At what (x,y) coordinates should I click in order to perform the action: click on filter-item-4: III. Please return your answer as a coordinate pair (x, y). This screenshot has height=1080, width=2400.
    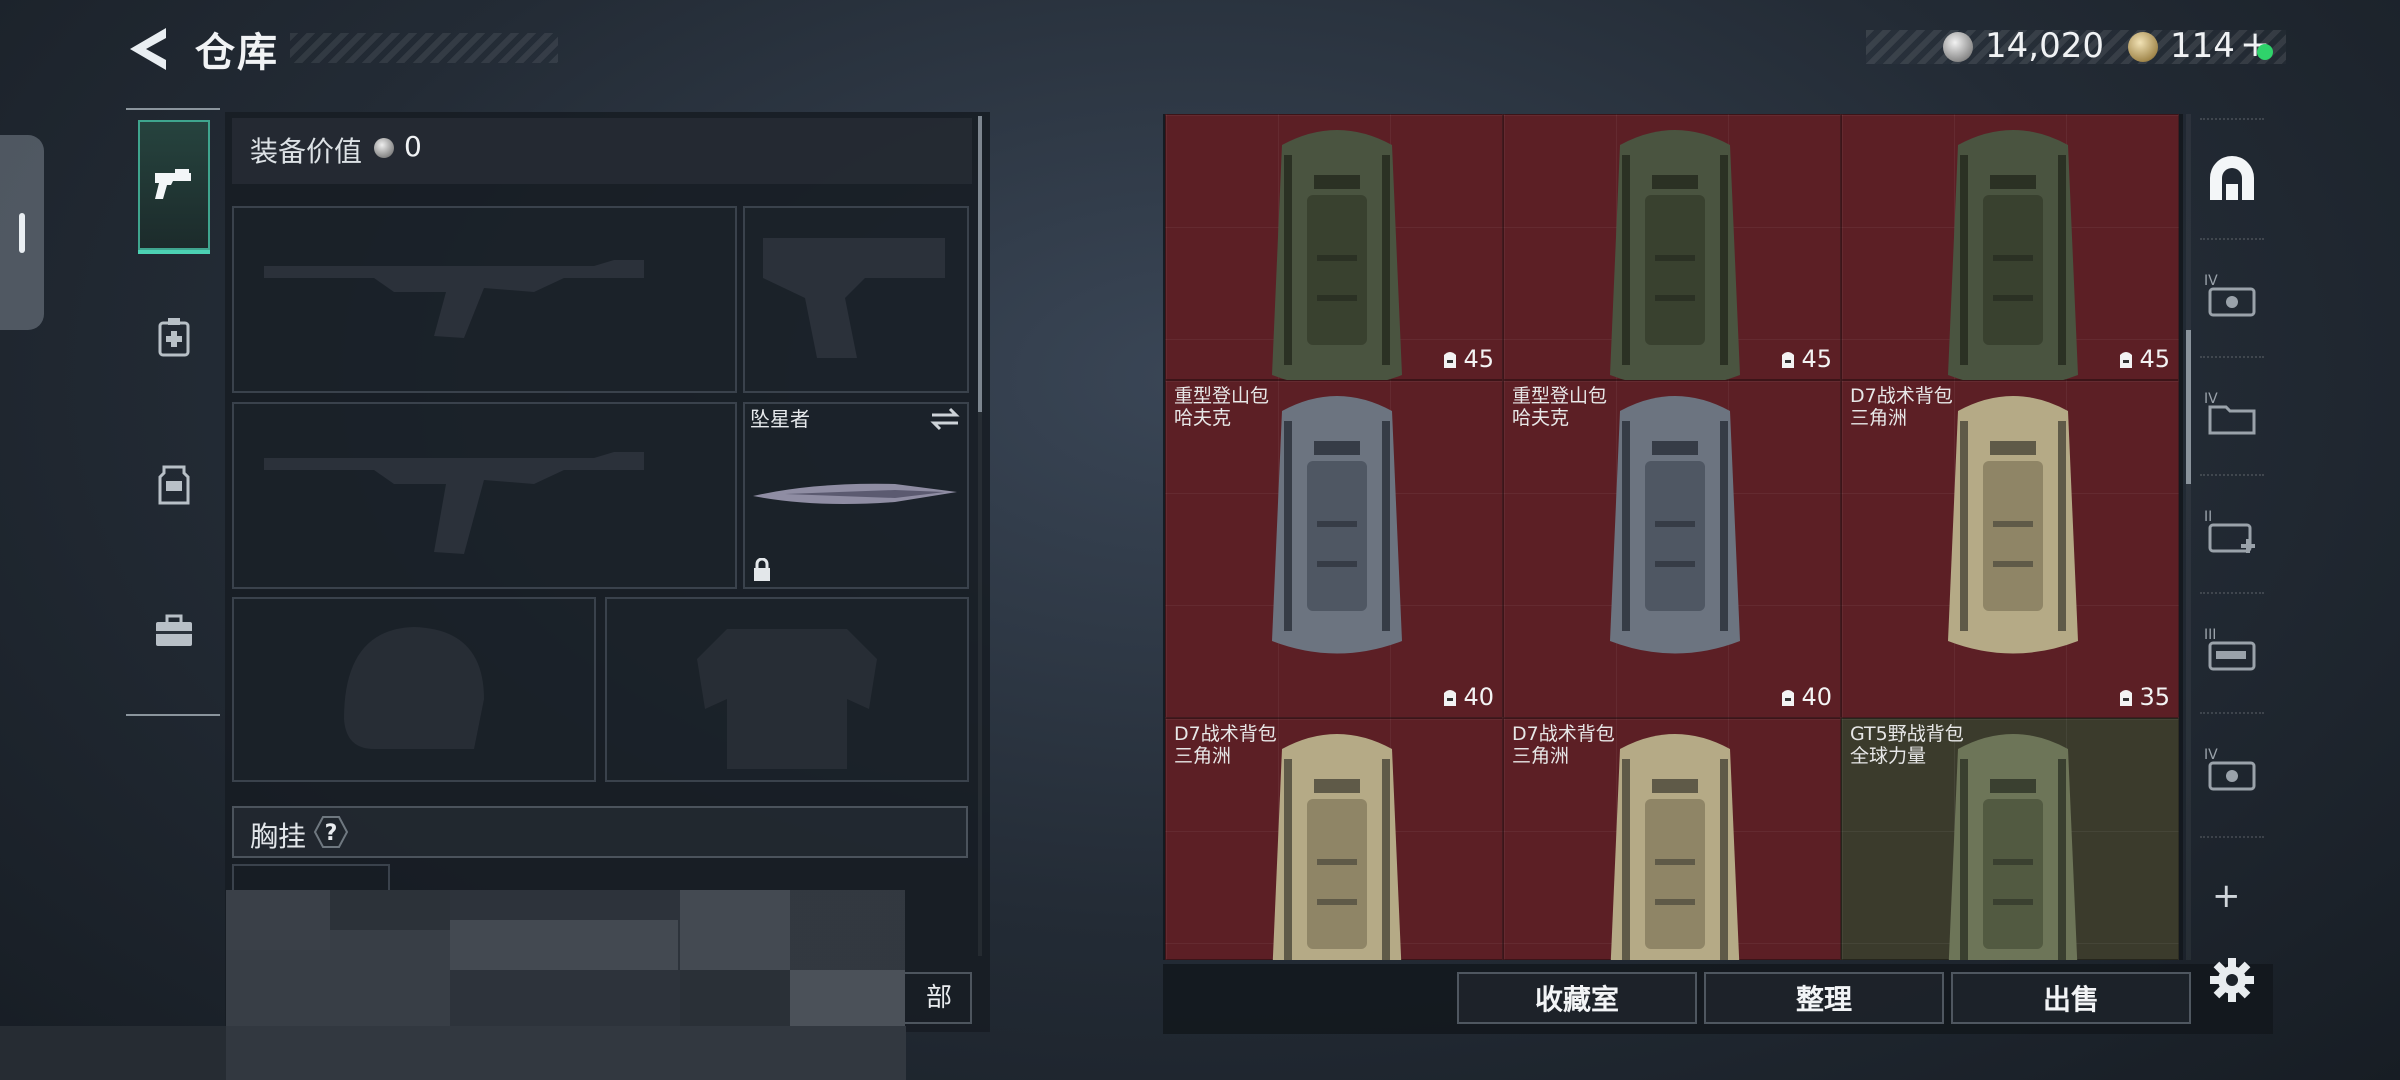
    Looking at the image, I should click on (2232, 650).